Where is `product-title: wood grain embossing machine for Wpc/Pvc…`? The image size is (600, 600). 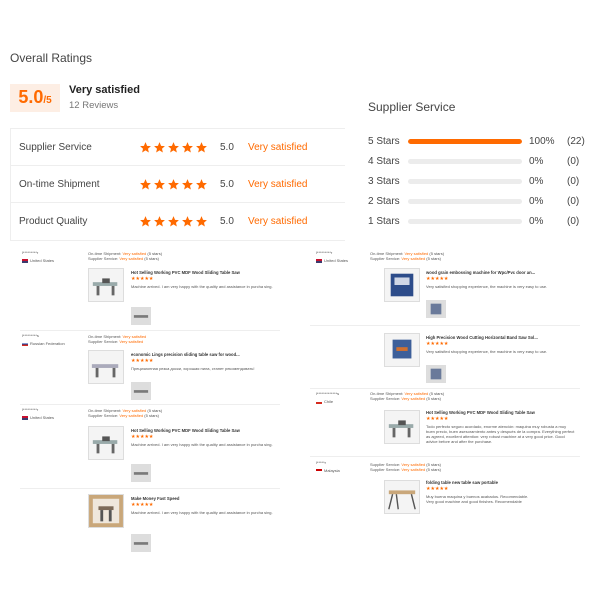 product-title: wood grain embossing machine for Wpc/Pvc… is located at coordinates (486, 272).